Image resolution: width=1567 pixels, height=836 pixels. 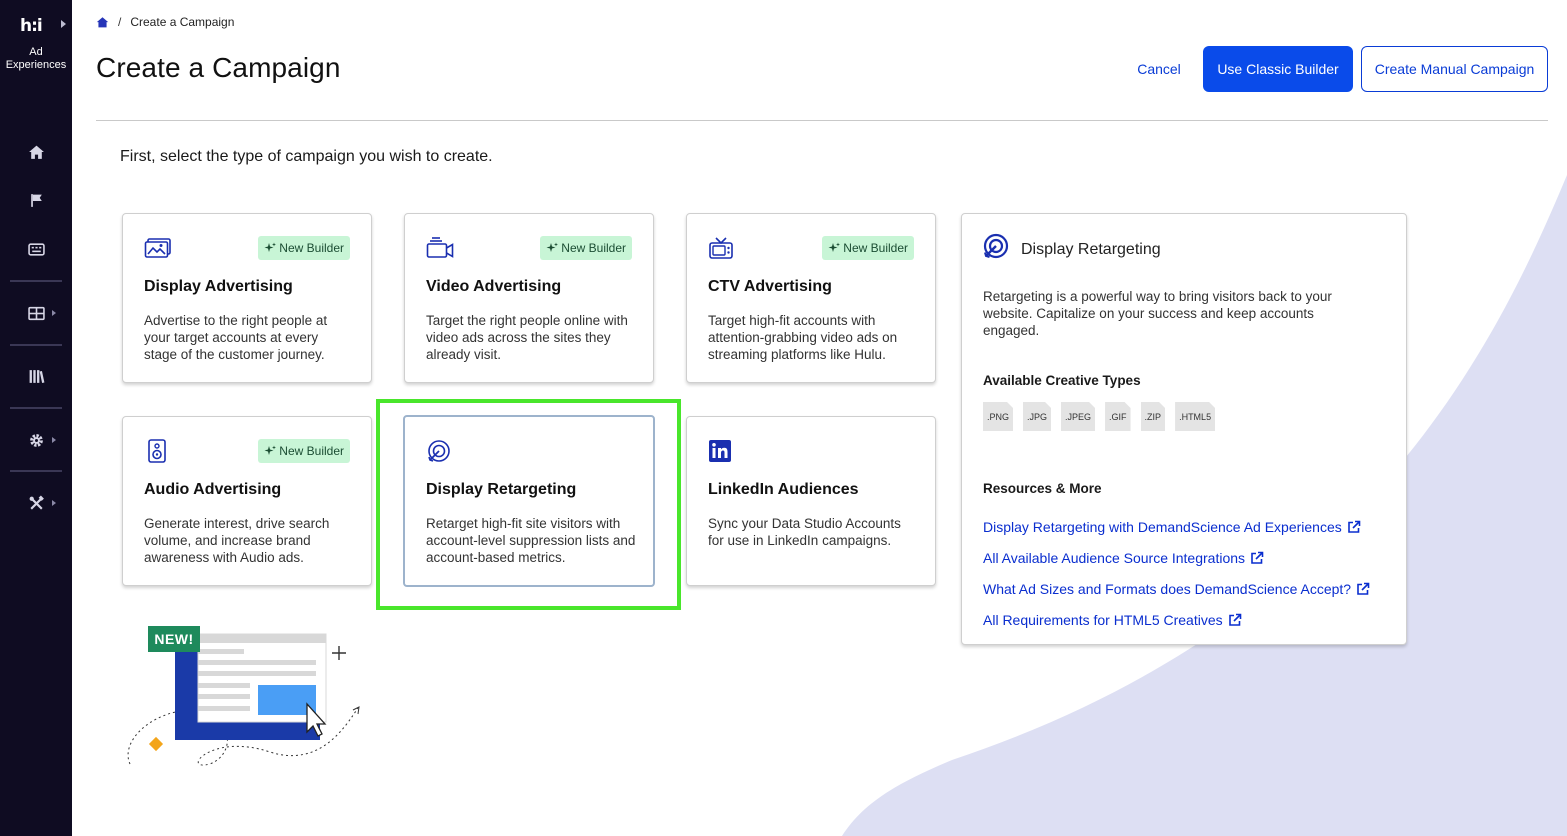 What do you see at coordinates (158, 248) in the screenshot?
I see `image-icon` at bounding box center [158, 248].